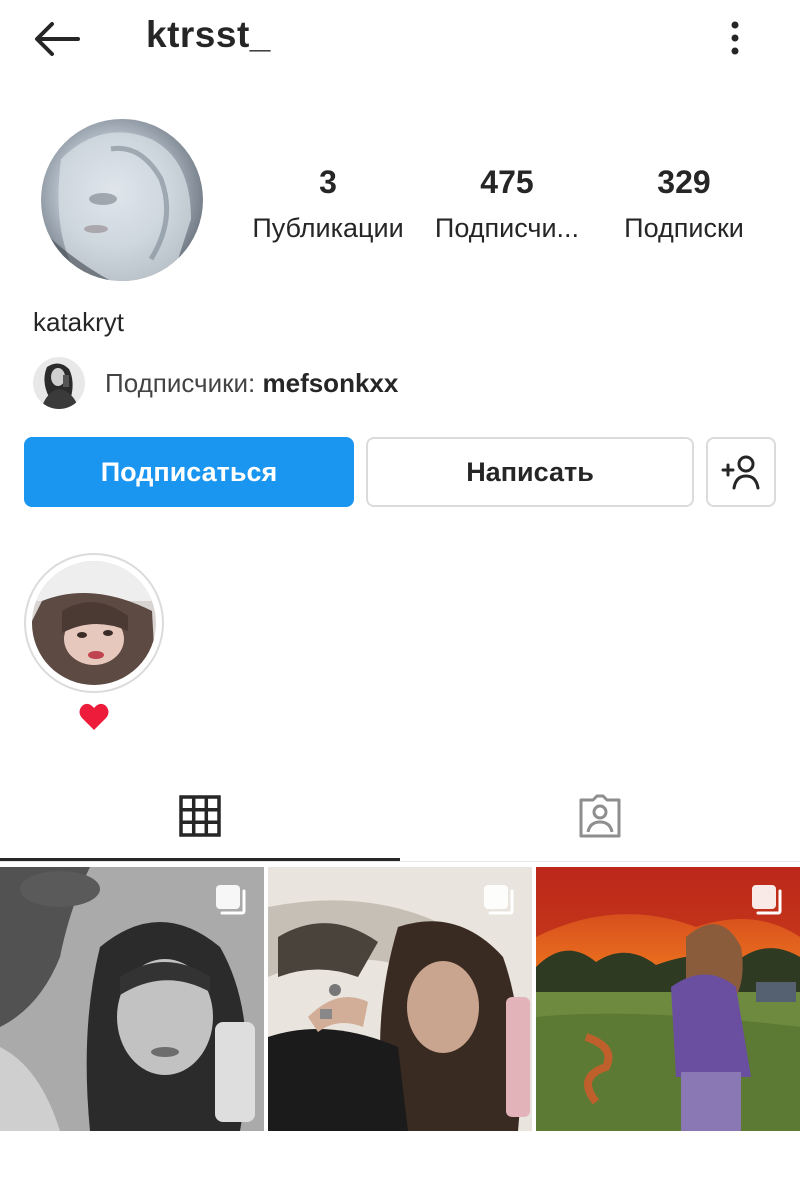 The width and height of the screenshot is (800, 1183). I want to click on more-vertical-icon, so click(735, 38).